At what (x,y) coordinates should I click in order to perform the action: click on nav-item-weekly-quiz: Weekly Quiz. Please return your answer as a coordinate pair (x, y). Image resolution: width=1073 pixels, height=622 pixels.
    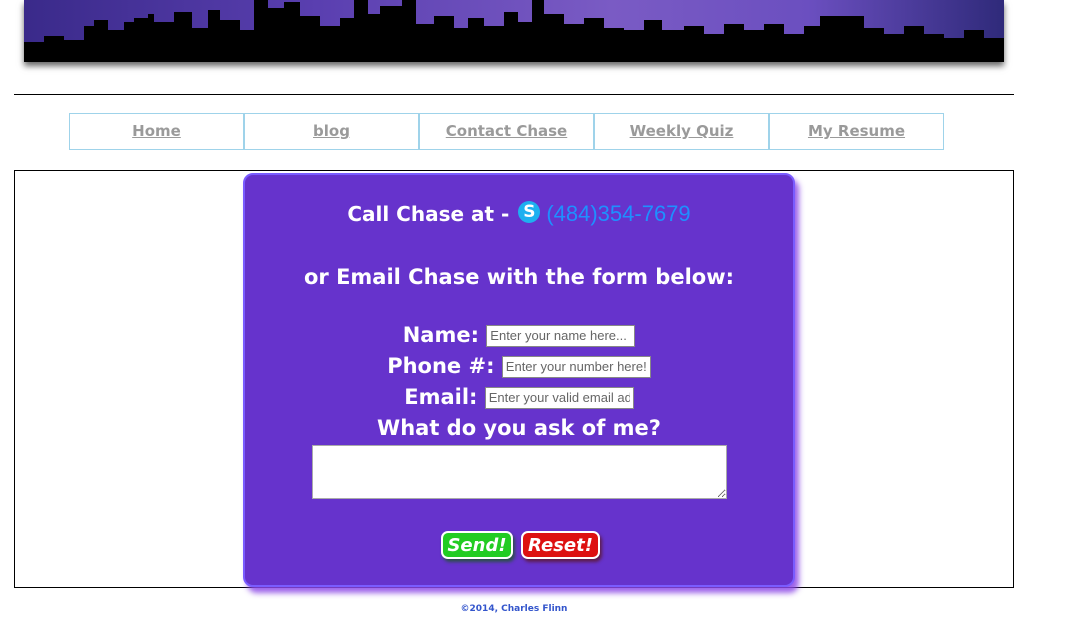
    Looking at the image, I should click on (681, 131).